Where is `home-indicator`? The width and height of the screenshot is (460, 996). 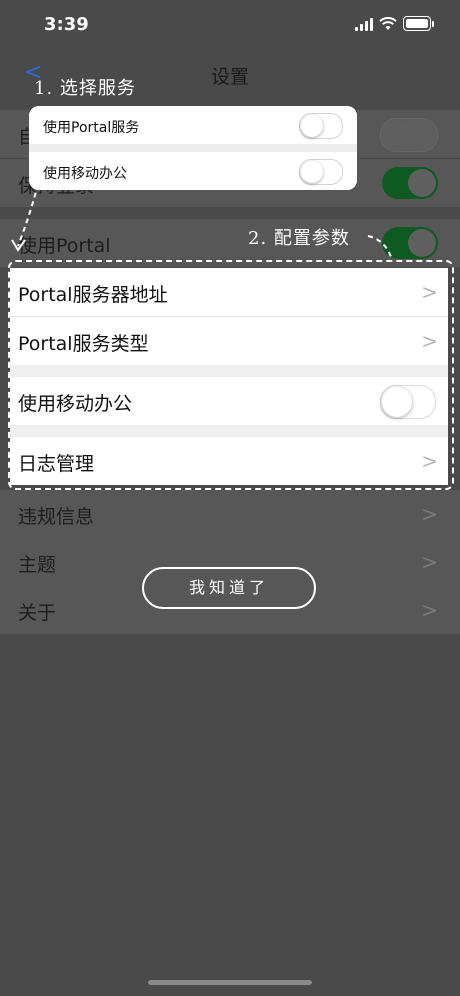 home-indicator is located at coordinates (230, 982).